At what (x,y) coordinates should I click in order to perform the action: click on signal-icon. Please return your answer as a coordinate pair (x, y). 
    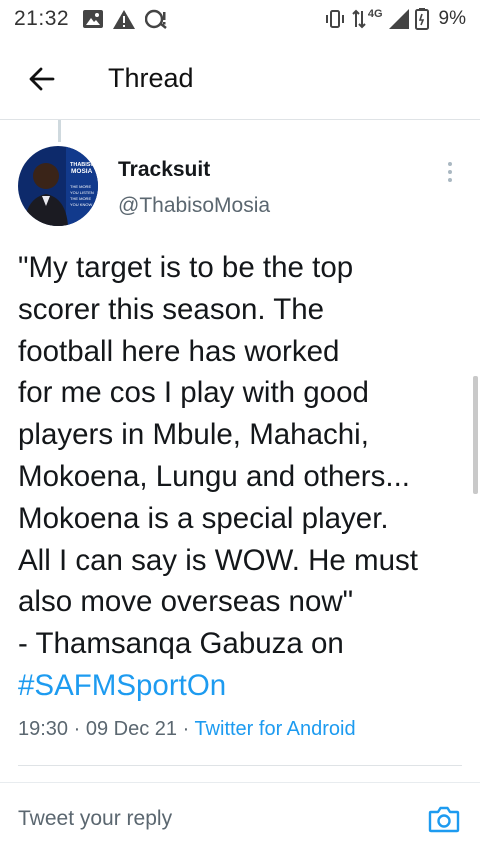
    Looking at the image, I should click on (398, 19).